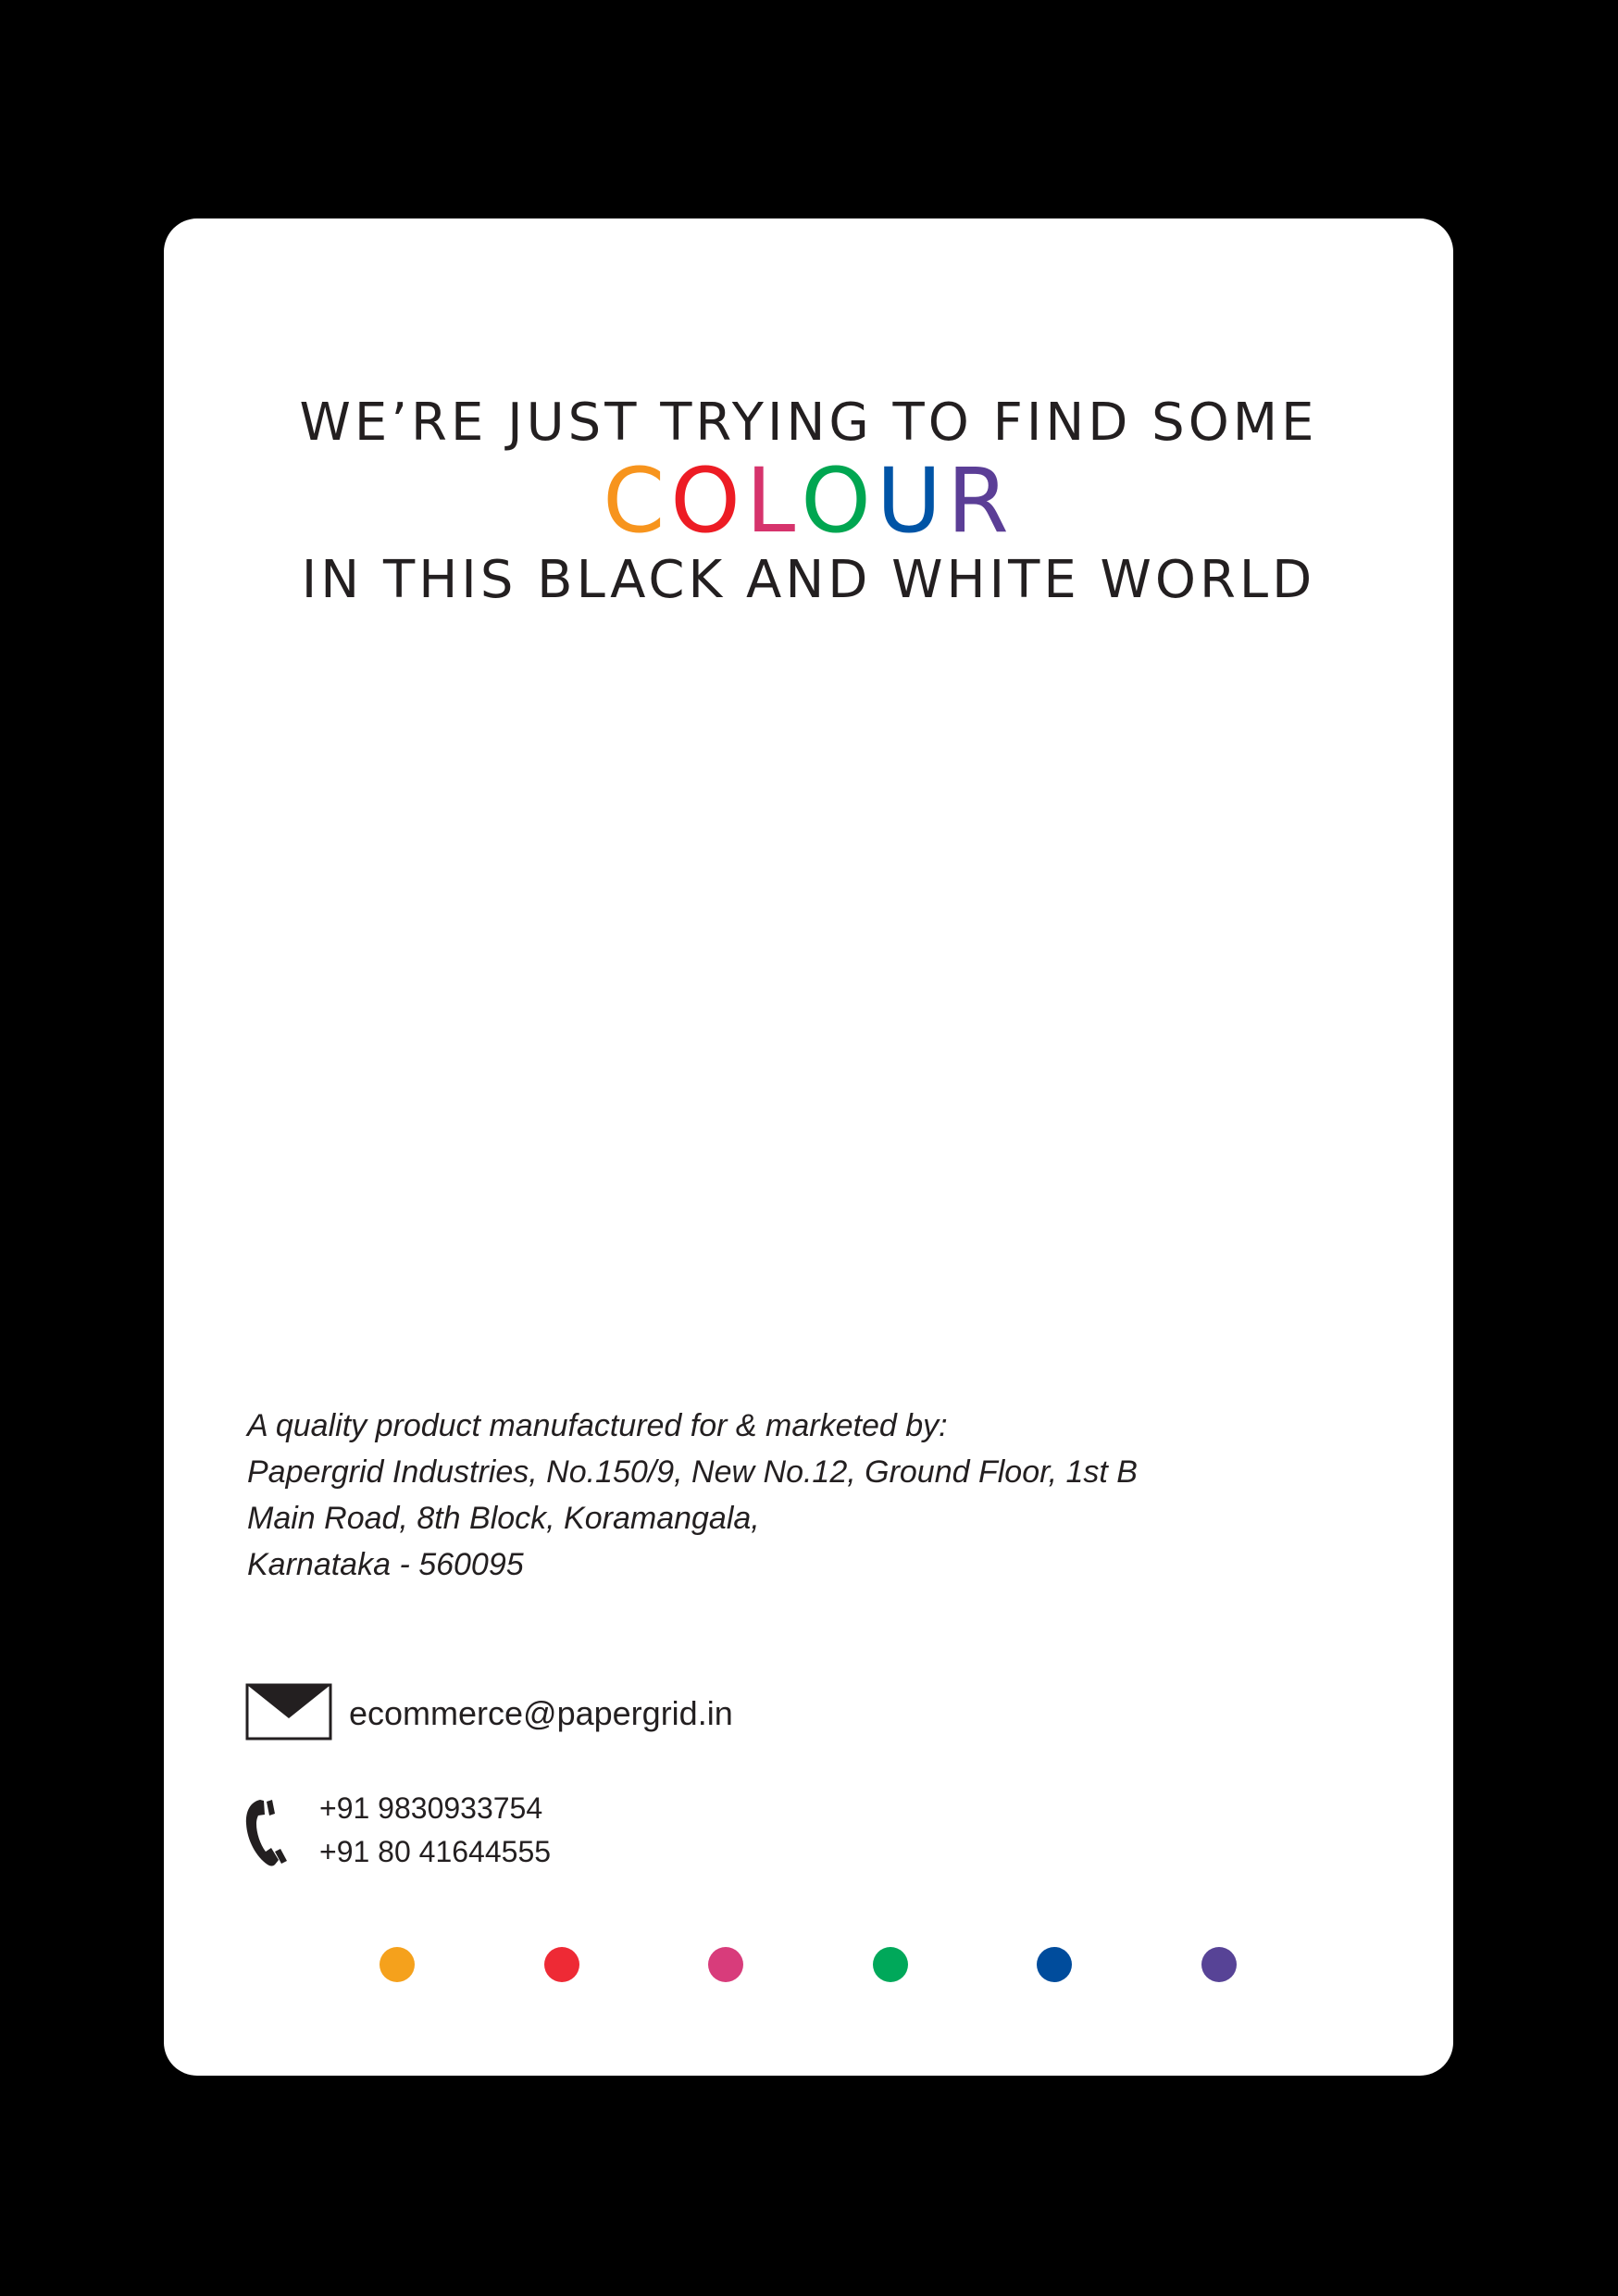 The height and width of the screenshot is (2296, 1618). Describe the element at coordinates (890, 1964) in the screenshot. I see `green-dot` at that location.